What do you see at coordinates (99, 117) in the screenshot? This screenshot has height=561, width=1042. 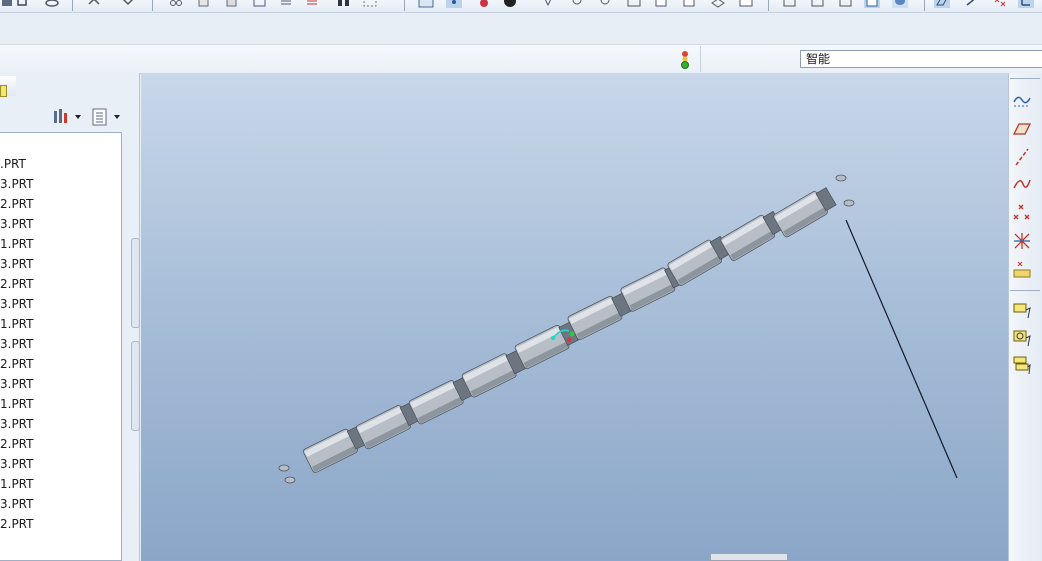 I see `document-list-icon` at bounding box center [99, 117].